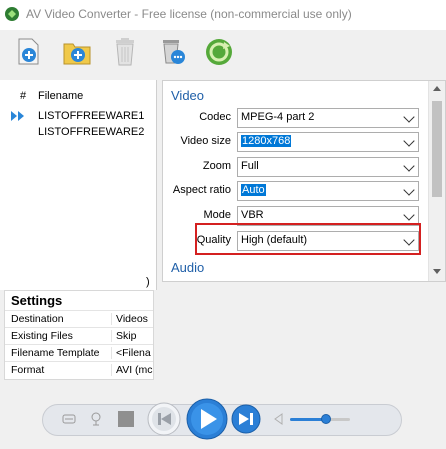 The width and height of the screenshot is (446, 449). I want to click on video-size-select: 1280x768, so click(328, 142).